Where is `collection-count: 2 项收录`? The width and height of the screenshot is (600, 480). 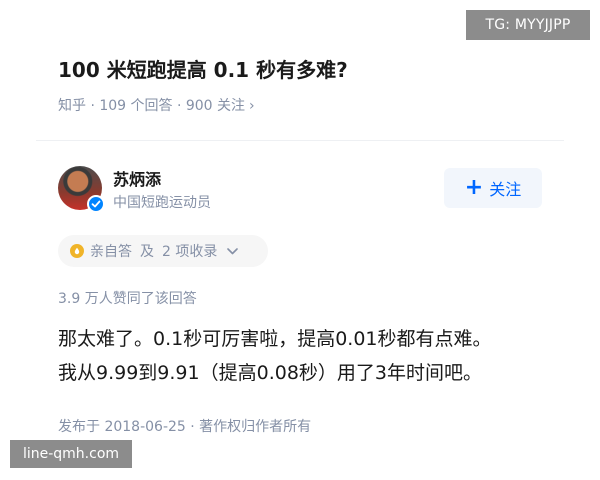 collection-count: 2 项收录 is located at coordinates (190, 252).